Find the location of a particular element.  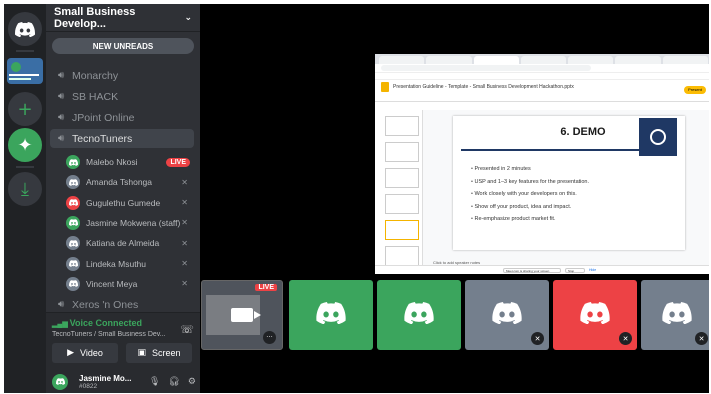

address-bar is located at coordinates (542, 68).